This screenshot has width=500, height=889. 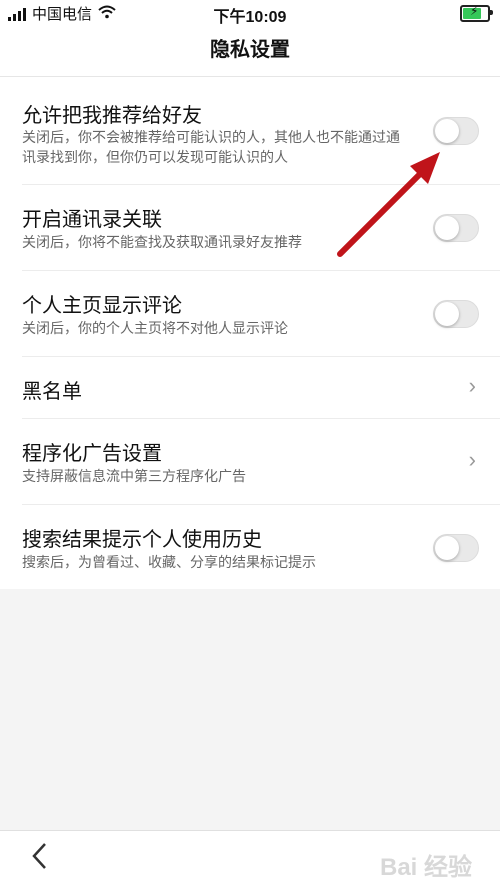 I want to click on chevron-left-icon, so click(x=39, y=860).